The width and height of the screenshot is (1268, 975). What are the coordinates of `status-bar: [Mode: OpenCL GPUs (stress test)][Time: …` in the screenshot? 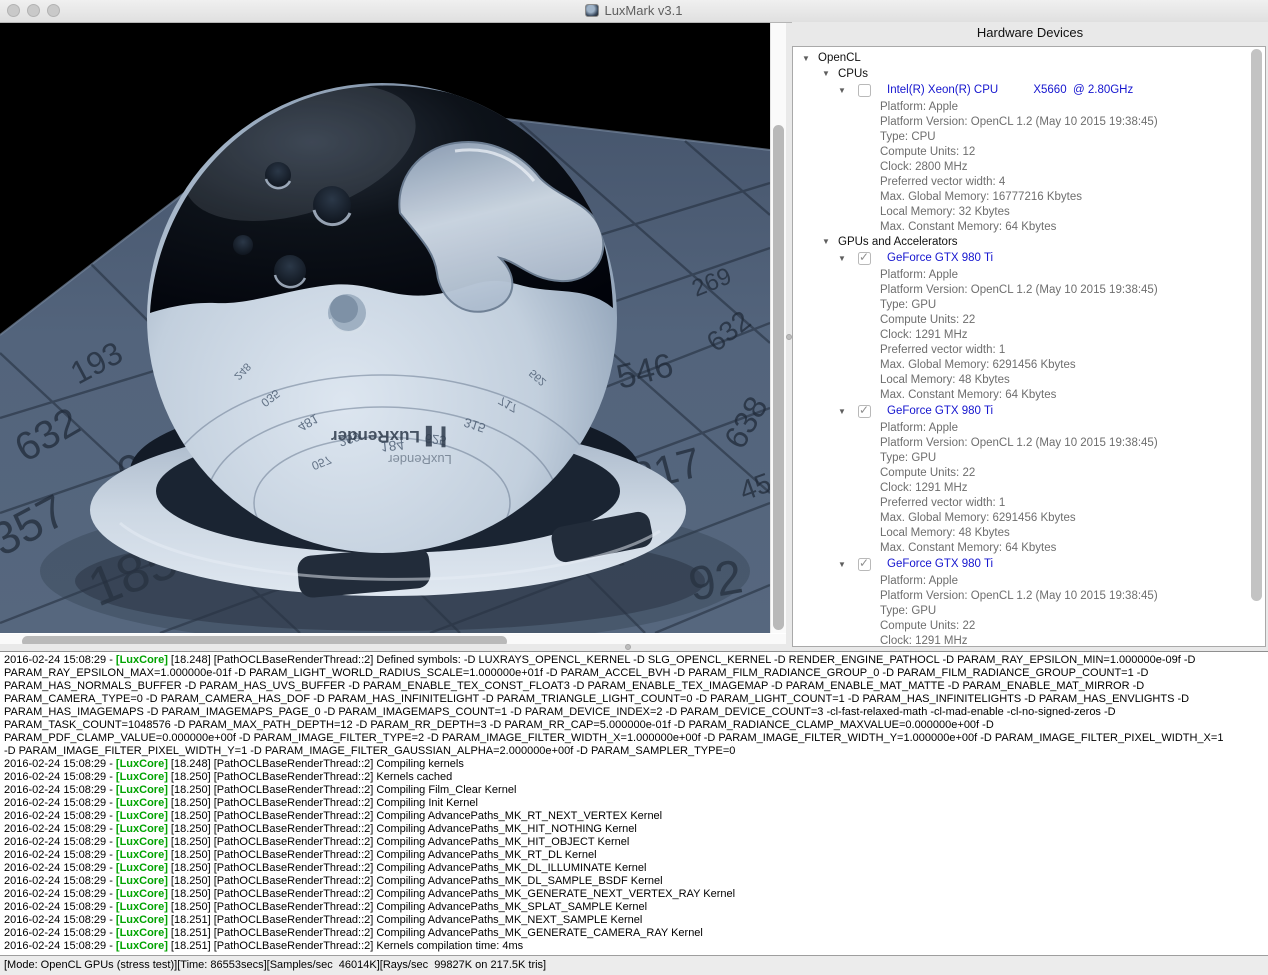 It's located at (634, 965).